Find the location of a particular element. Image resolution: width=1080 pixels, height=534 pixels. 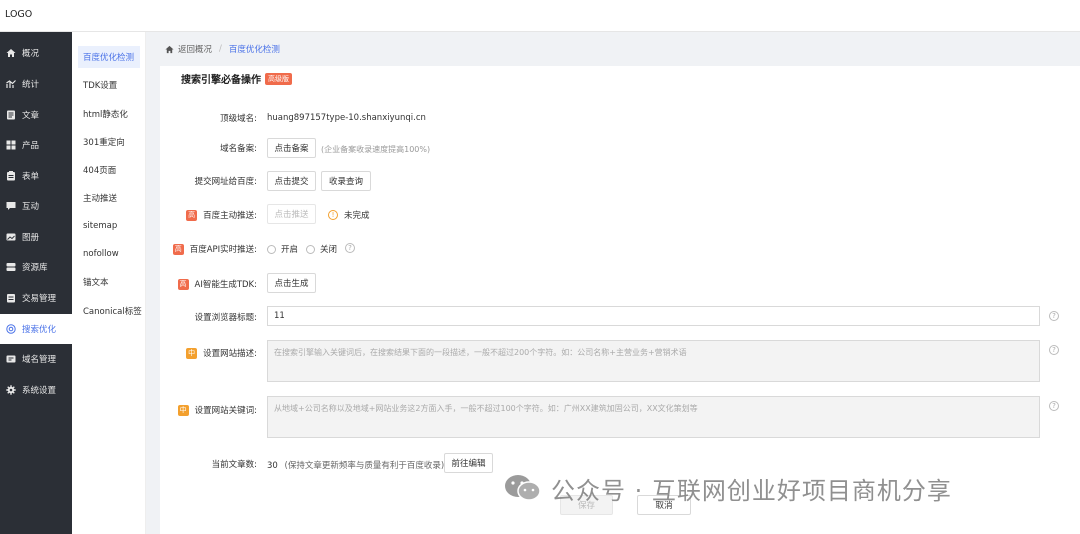

sidebar-item-seo: 搜索优化 is located at coordinates (36, 329).